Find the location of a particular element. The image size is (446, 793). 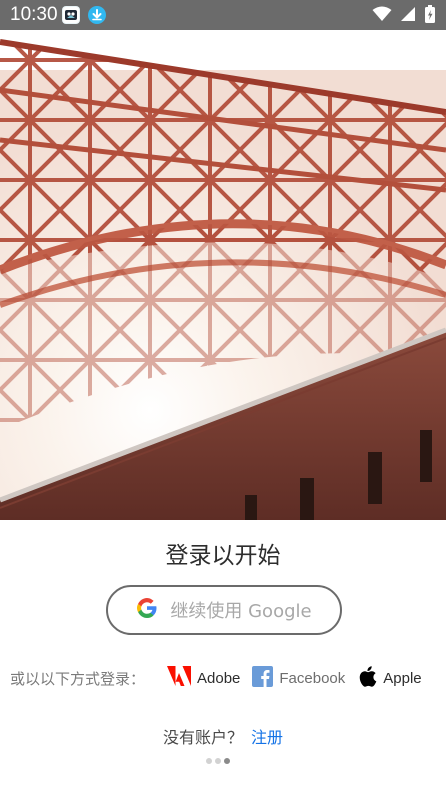

facebook-icon is located at coordinates (263, 678).